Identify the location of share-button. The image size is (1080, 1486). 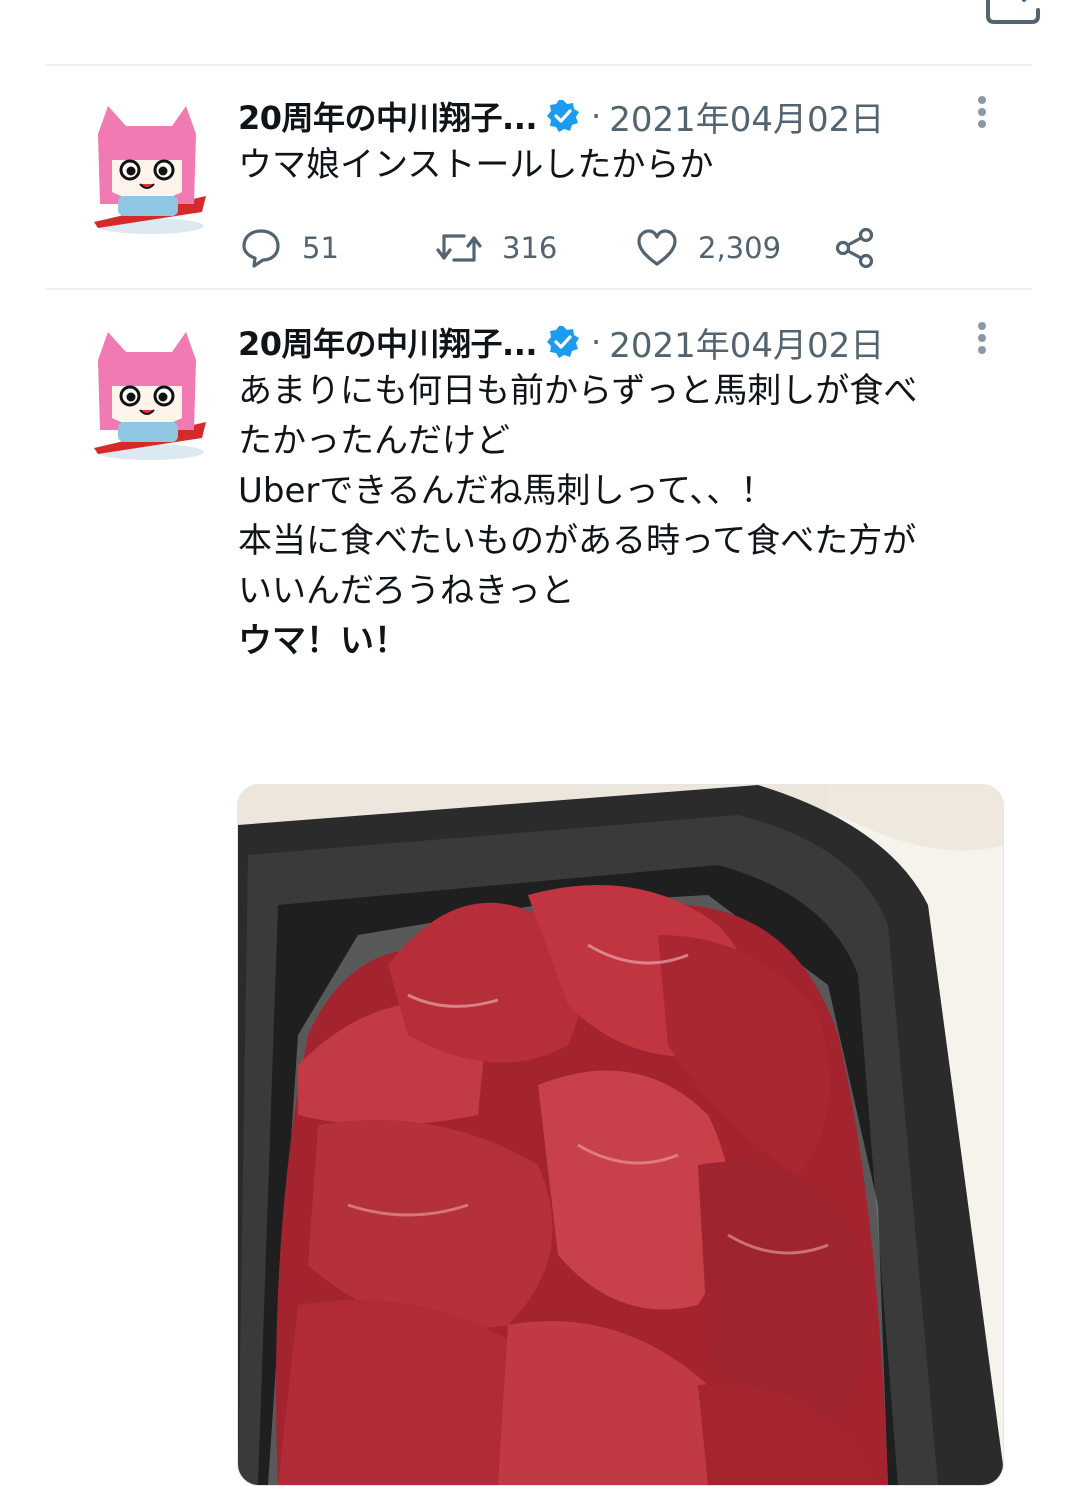
(855, 248).